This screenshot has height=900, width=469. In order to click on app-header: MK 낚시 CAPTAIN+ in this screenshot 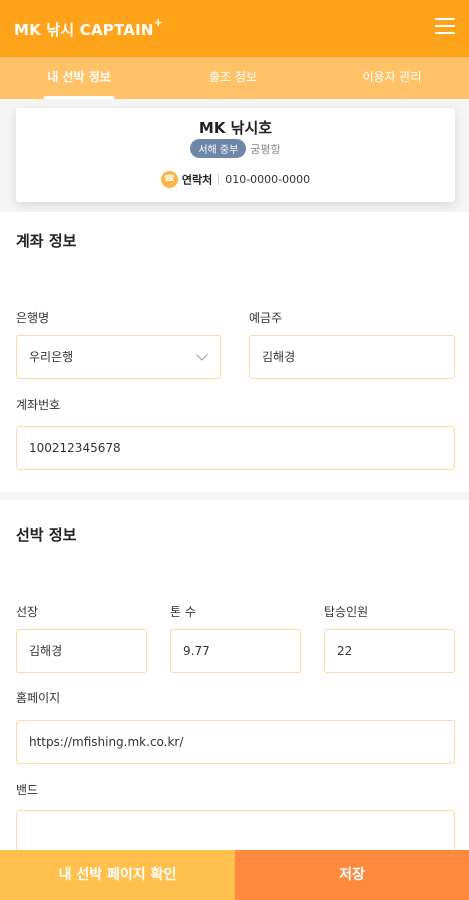, I will do `click(234, 28)`.